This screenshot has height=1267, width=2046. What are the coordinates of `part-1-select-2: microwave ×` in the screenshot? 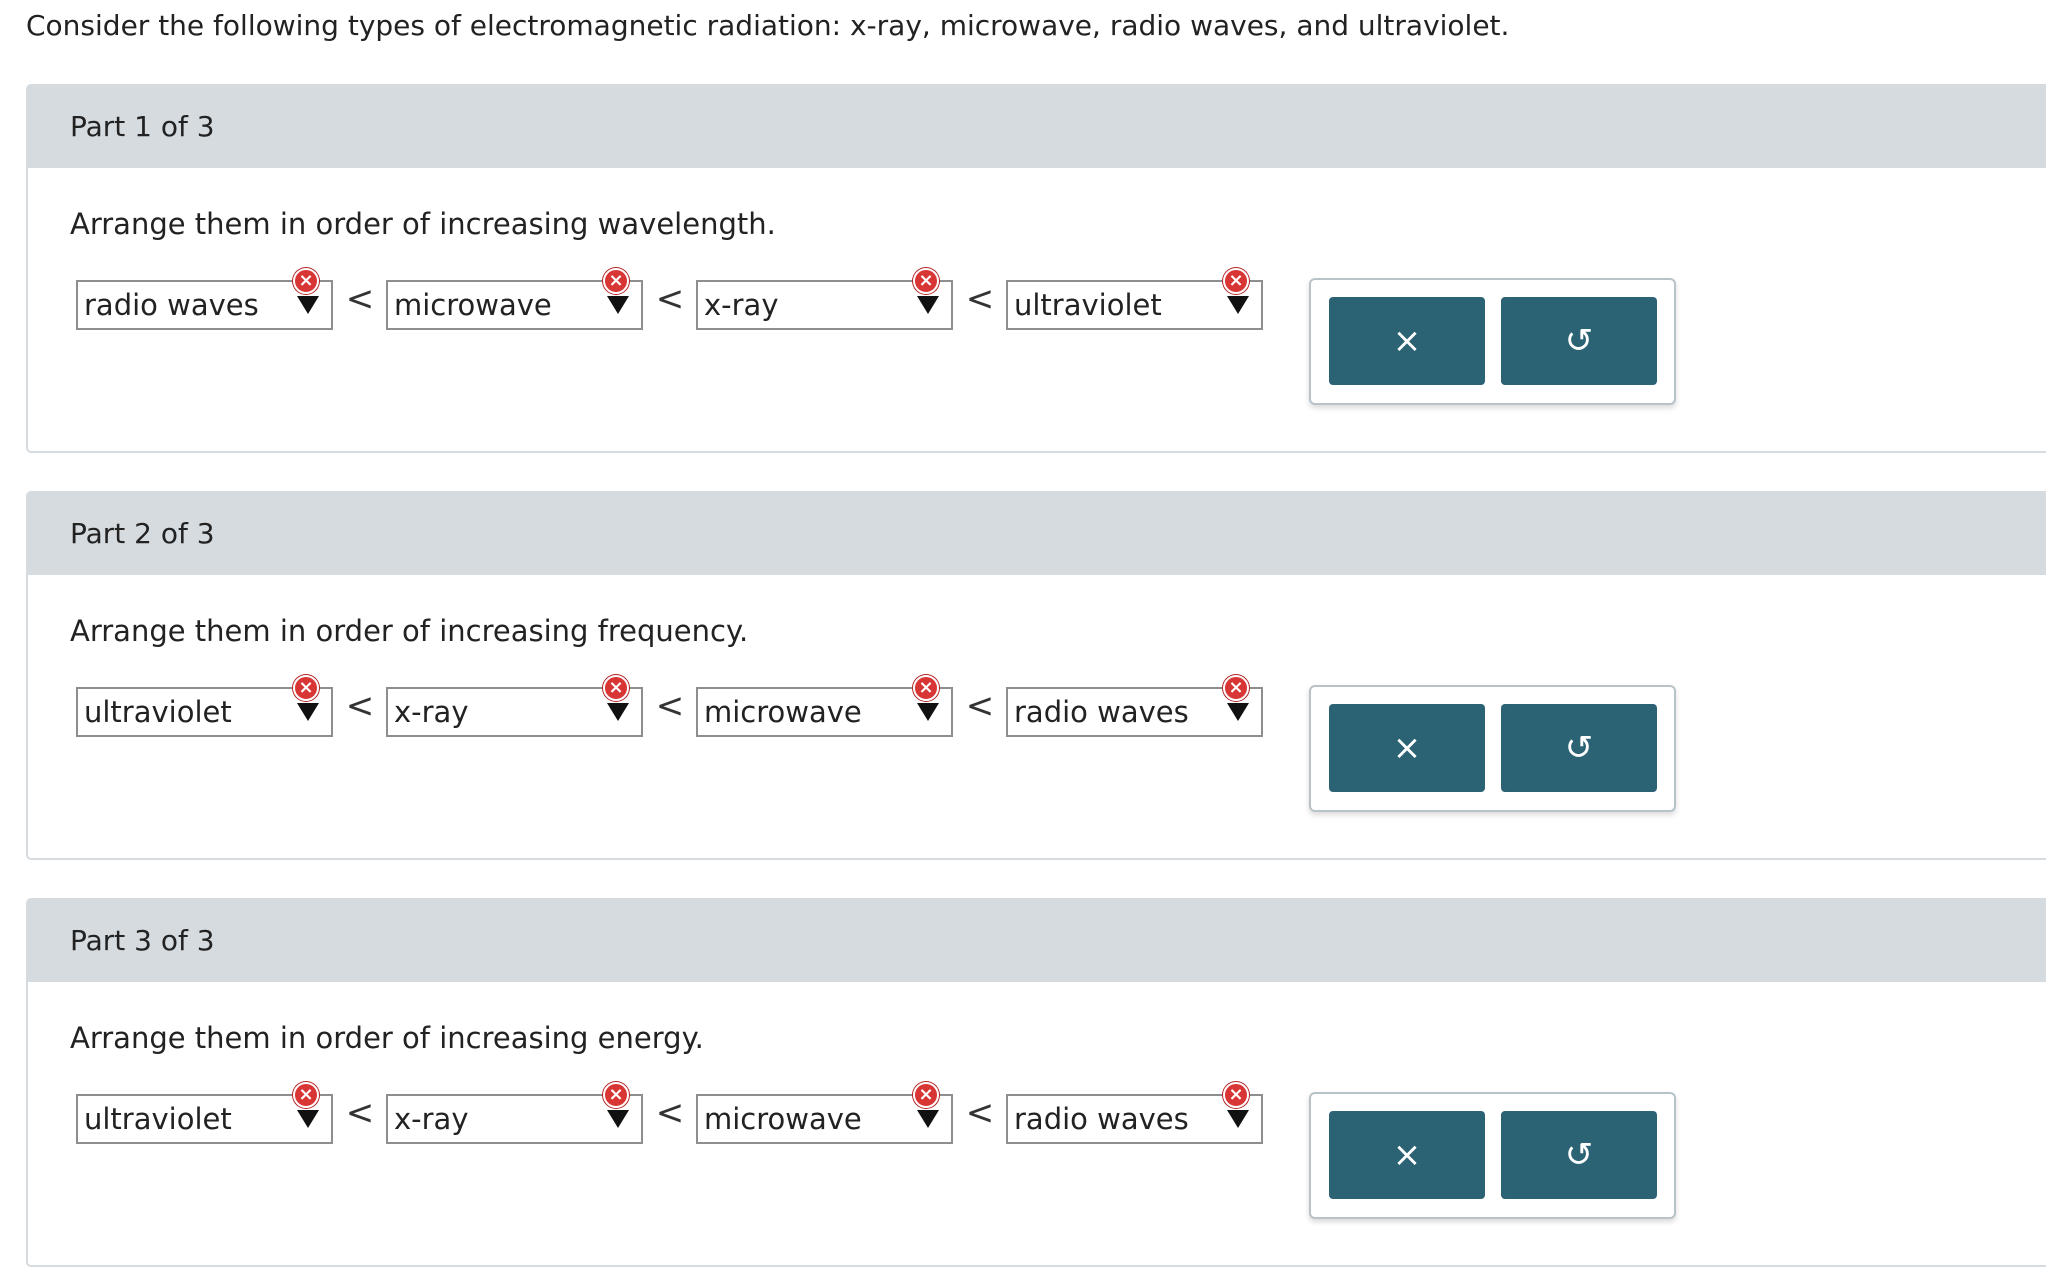 It's located at (514, 299).